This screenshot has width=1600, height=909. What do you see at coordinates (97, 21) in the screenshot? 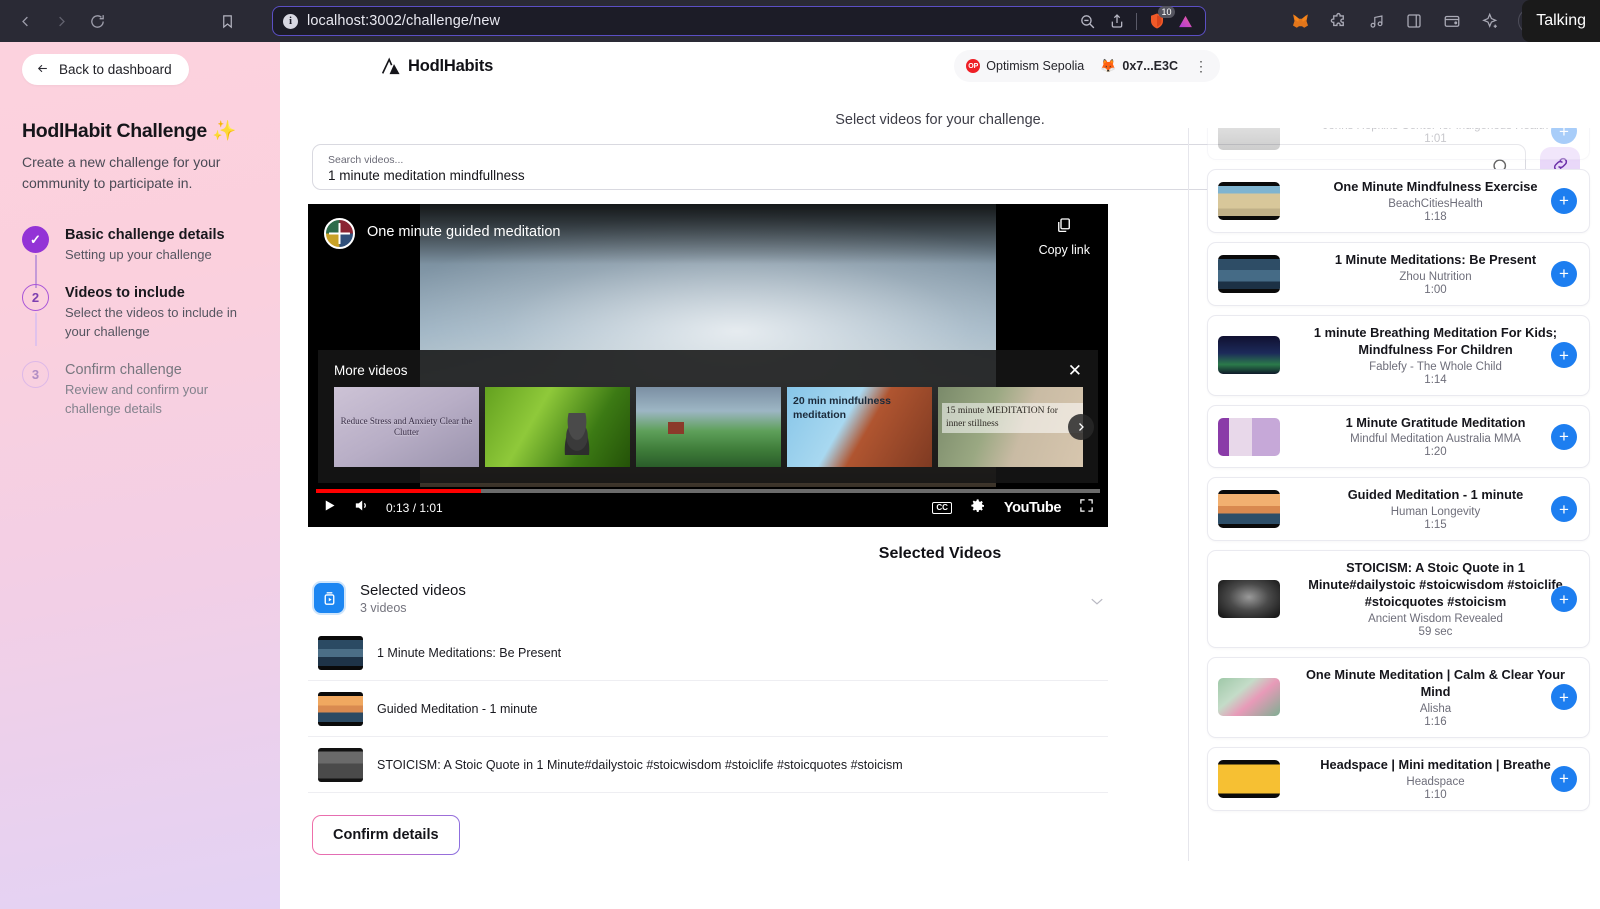
I see `reload-icon` at bounding box center [97, 21].